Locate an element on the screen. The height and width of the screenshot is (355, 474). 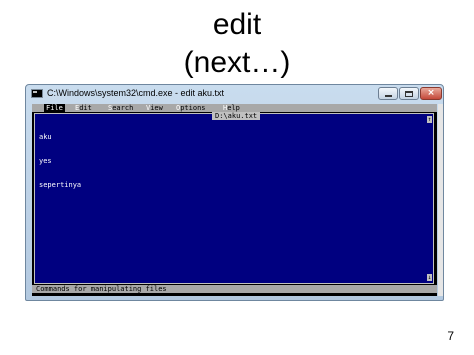
maximize-icon is located at coordinates (409, 93).